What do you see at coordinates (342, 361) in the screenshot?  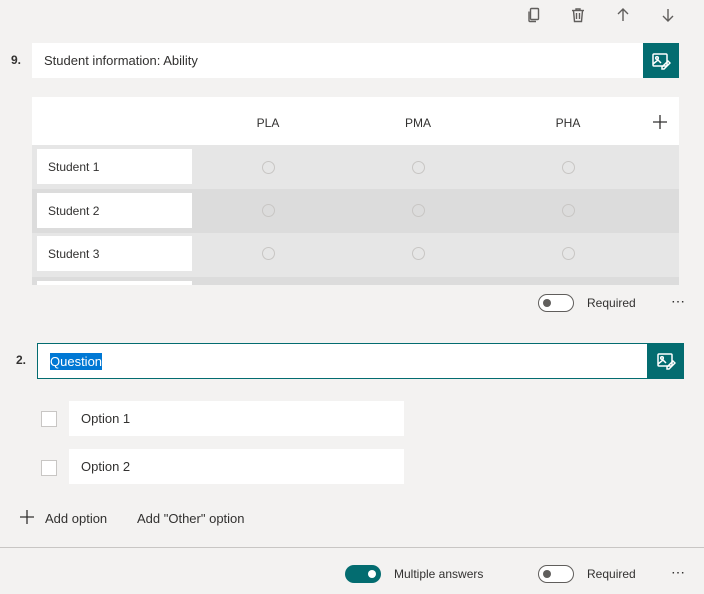 I see `question-2-title-input: Question` at bounding box center [342, 361].